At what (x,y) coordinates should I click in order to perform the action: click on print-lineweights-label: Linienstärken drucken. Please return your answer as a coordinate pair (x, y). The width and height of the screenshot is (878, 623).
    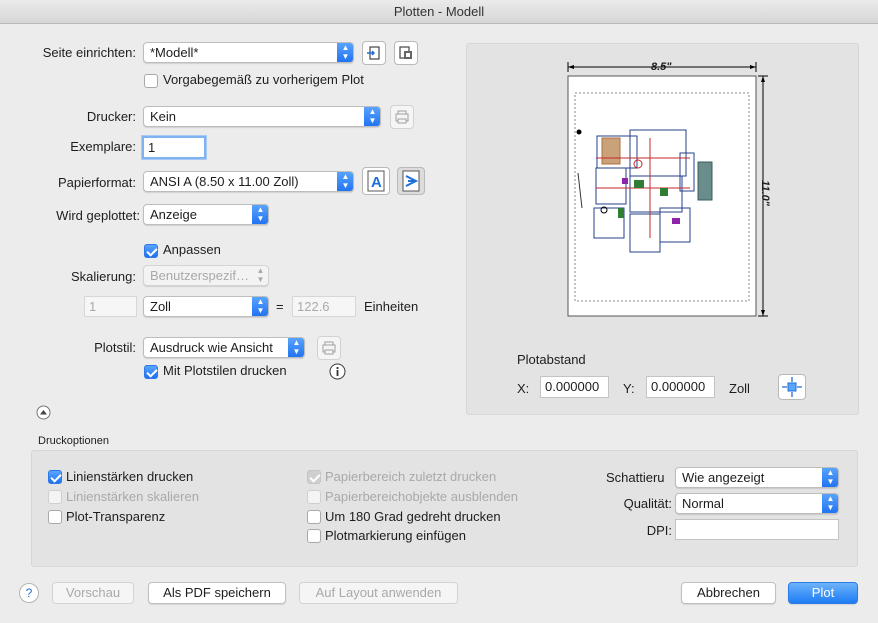
    Looking at the image, I should click on (130, 476).